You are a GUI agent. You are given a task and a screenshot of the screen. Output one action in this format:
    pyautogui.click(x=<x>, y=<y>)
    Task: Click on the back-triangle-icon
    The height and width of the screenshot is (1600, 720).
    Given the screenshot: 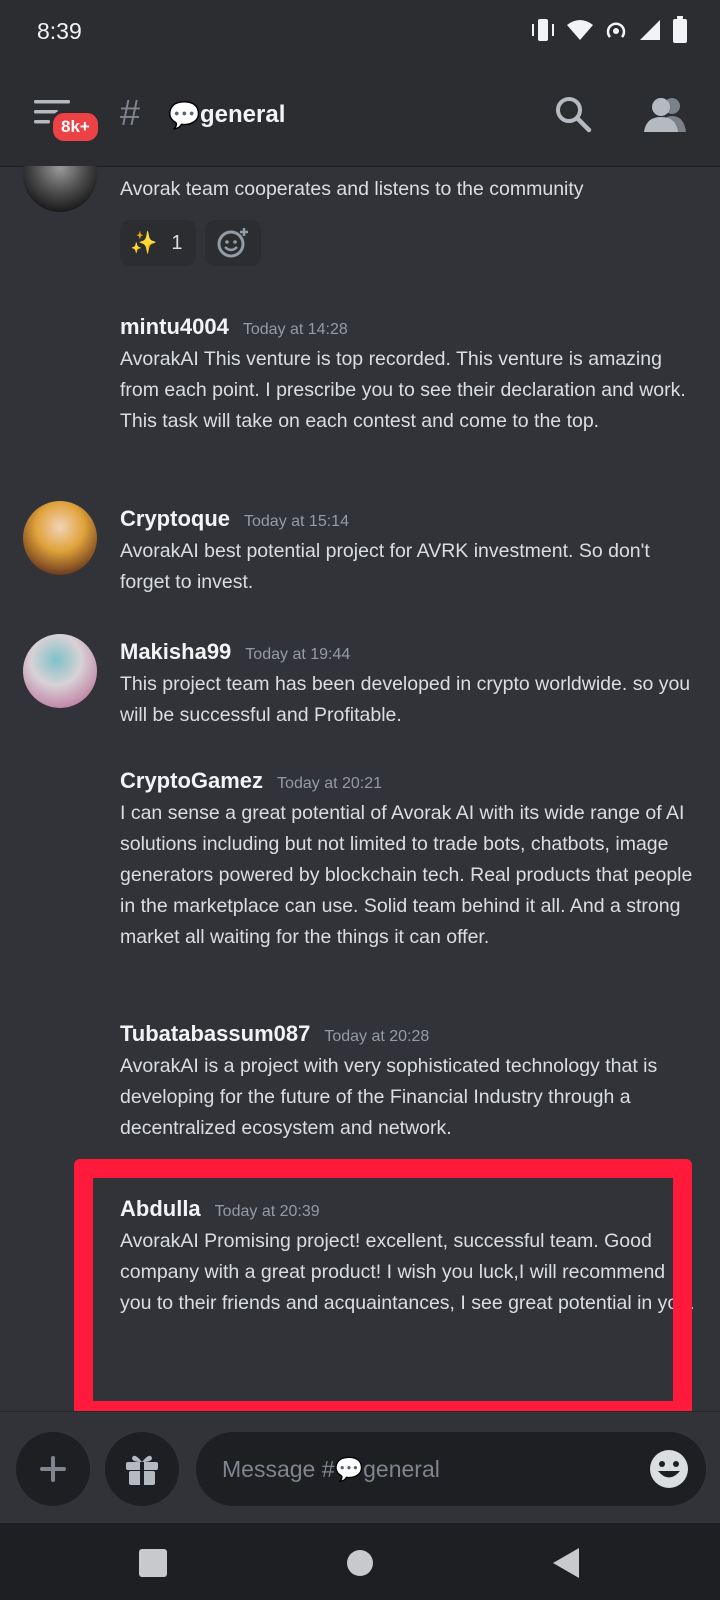 What is the action you would take?
    pyautogui.click(x=566, y=1563)
    